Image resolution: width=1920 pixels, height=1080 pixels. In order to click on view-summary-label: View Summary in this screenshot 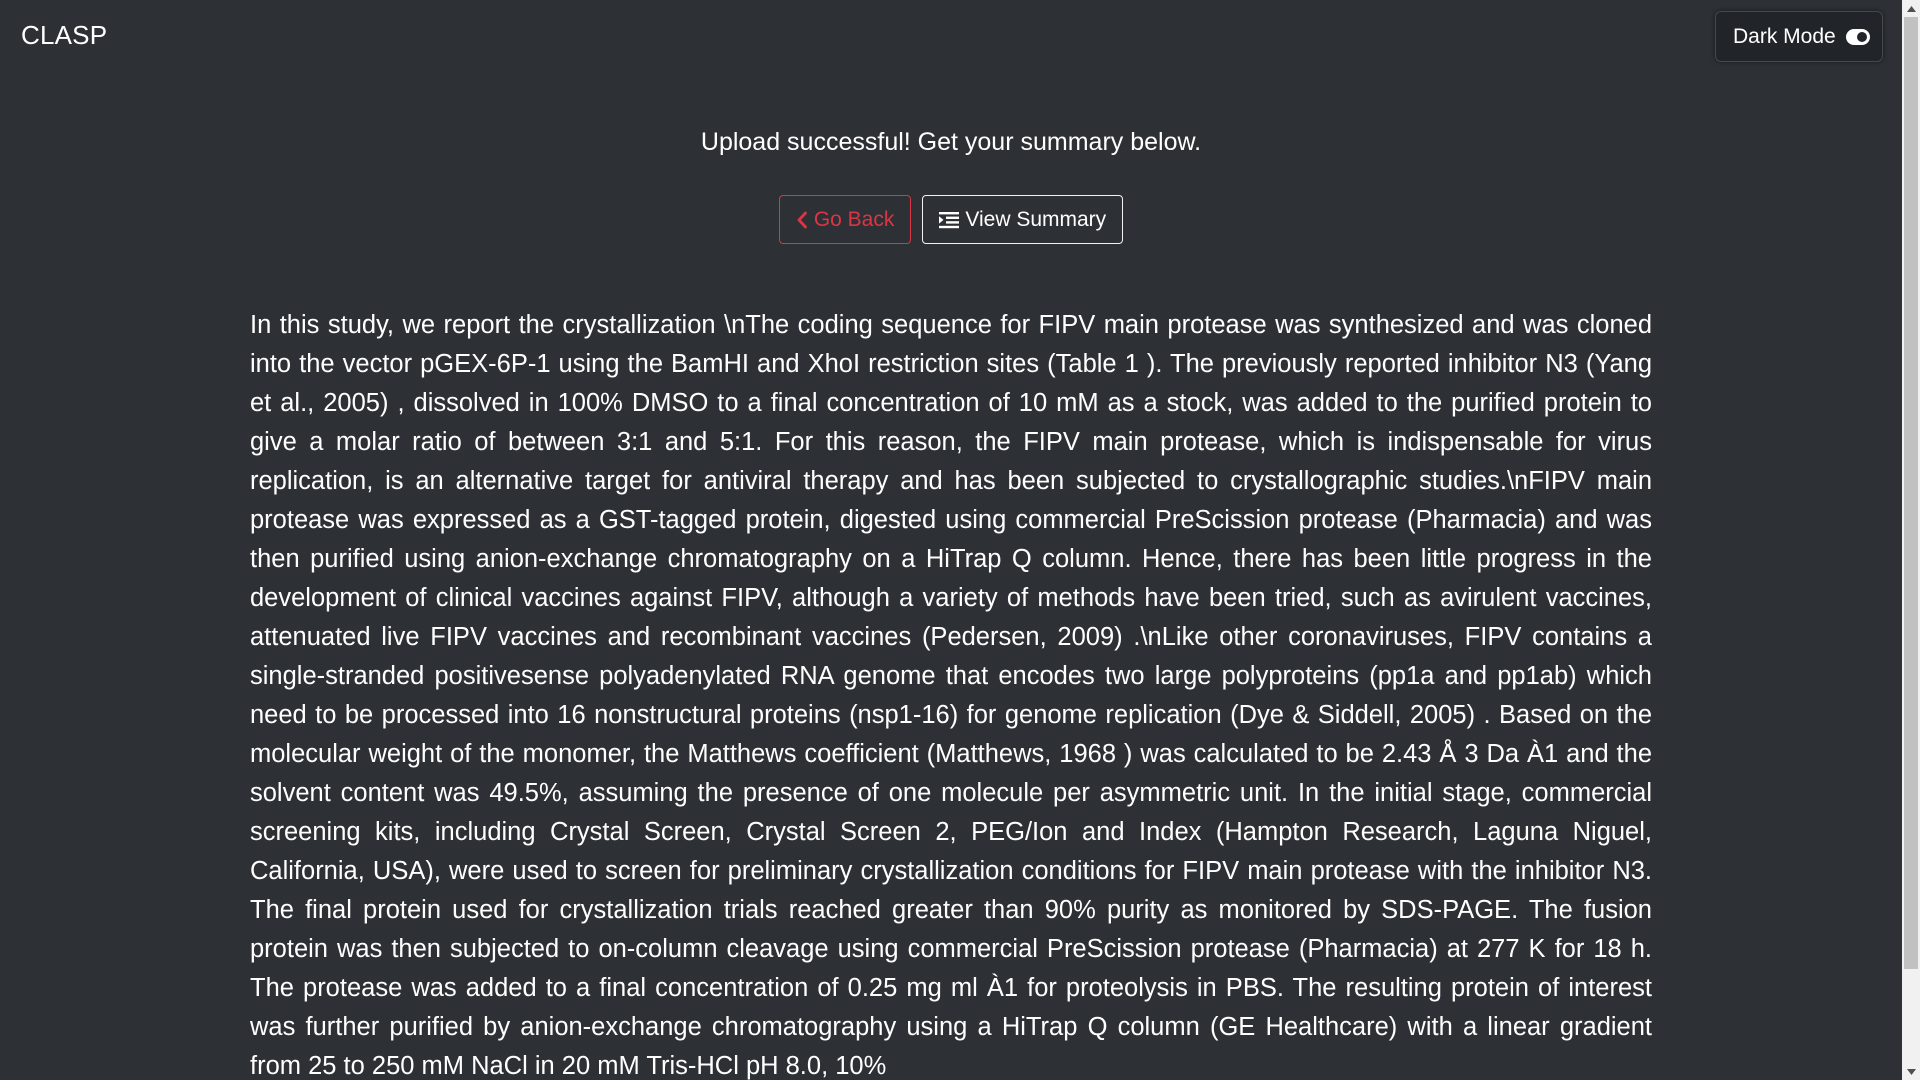, I will do `click(1036, 219)`.